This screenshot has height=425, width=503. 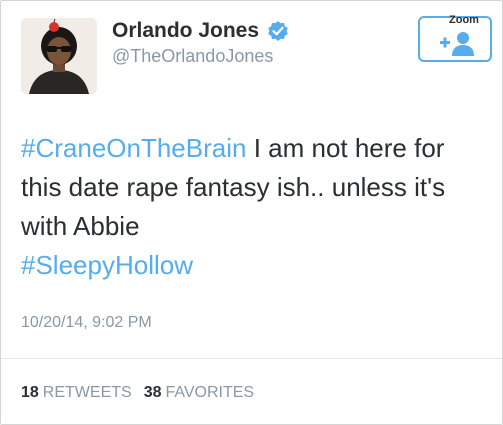 I want to click on retweets-label: RETWEETS, so click(x=87, y=392).